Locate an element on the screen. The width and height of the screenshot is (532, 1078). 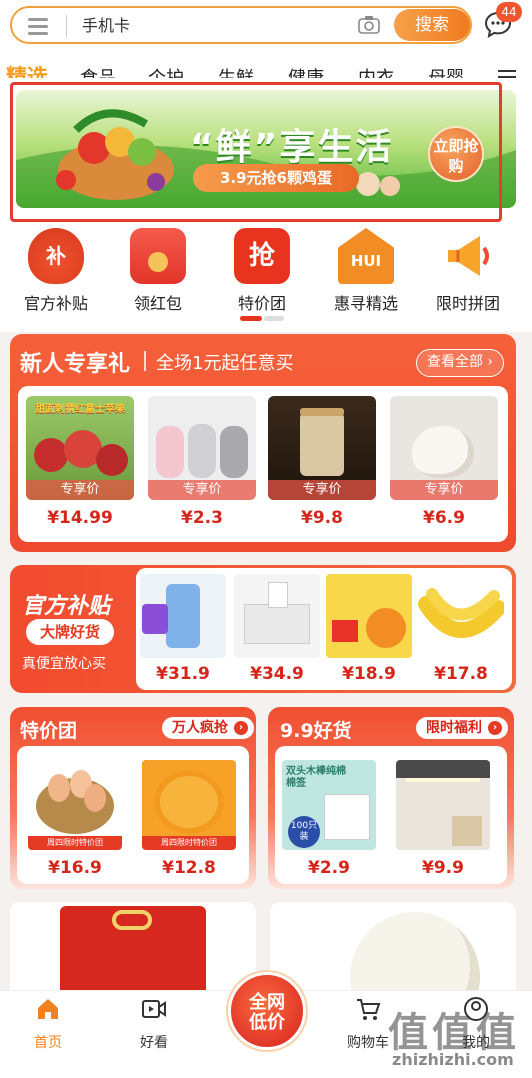
banana-image is located at coordinates (461, 616).